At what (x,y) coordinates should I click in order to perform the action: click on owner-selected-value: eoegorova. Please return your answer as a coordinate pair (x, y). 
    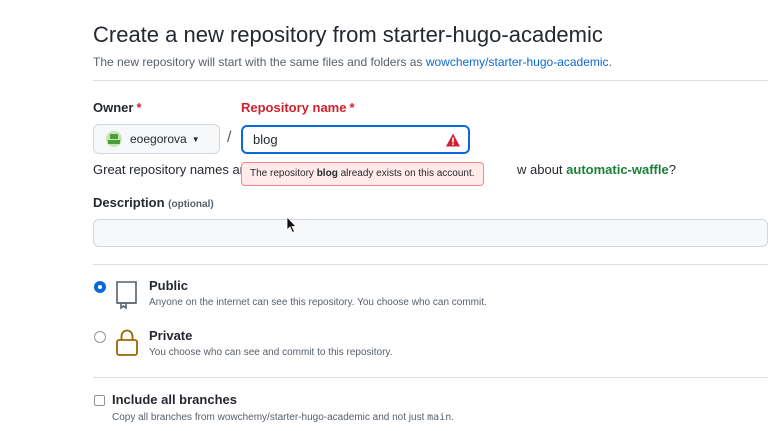
    Looking at the image, I should click on (158, 139).